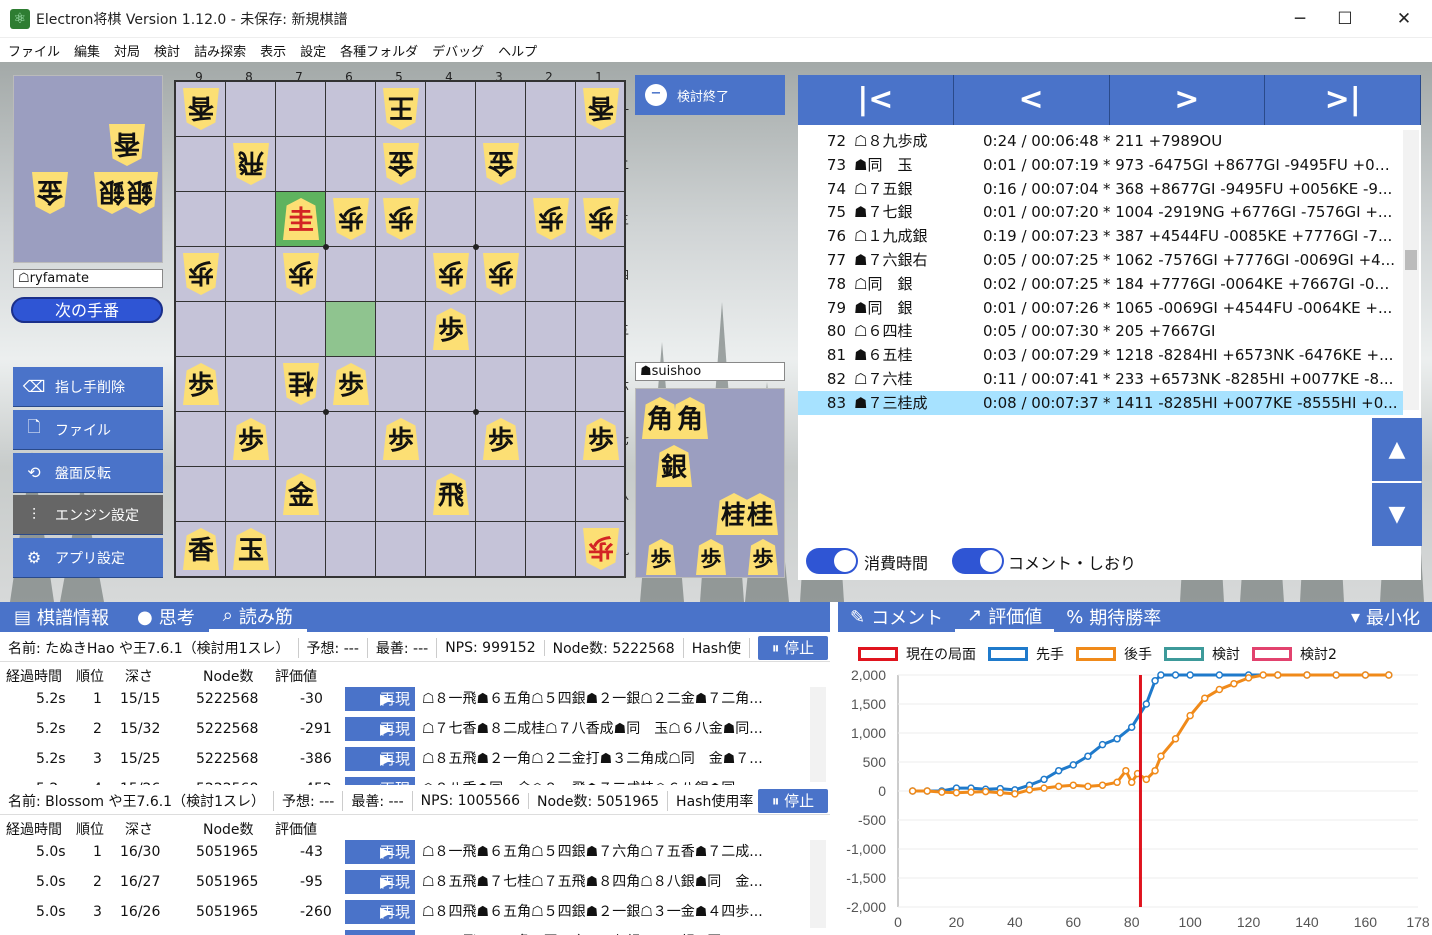  What do you see at coordinates (1005, 617) in the screenshot?
I see `tab-evaluation: ↗ 評価値` at bounding box center [1005, 617].